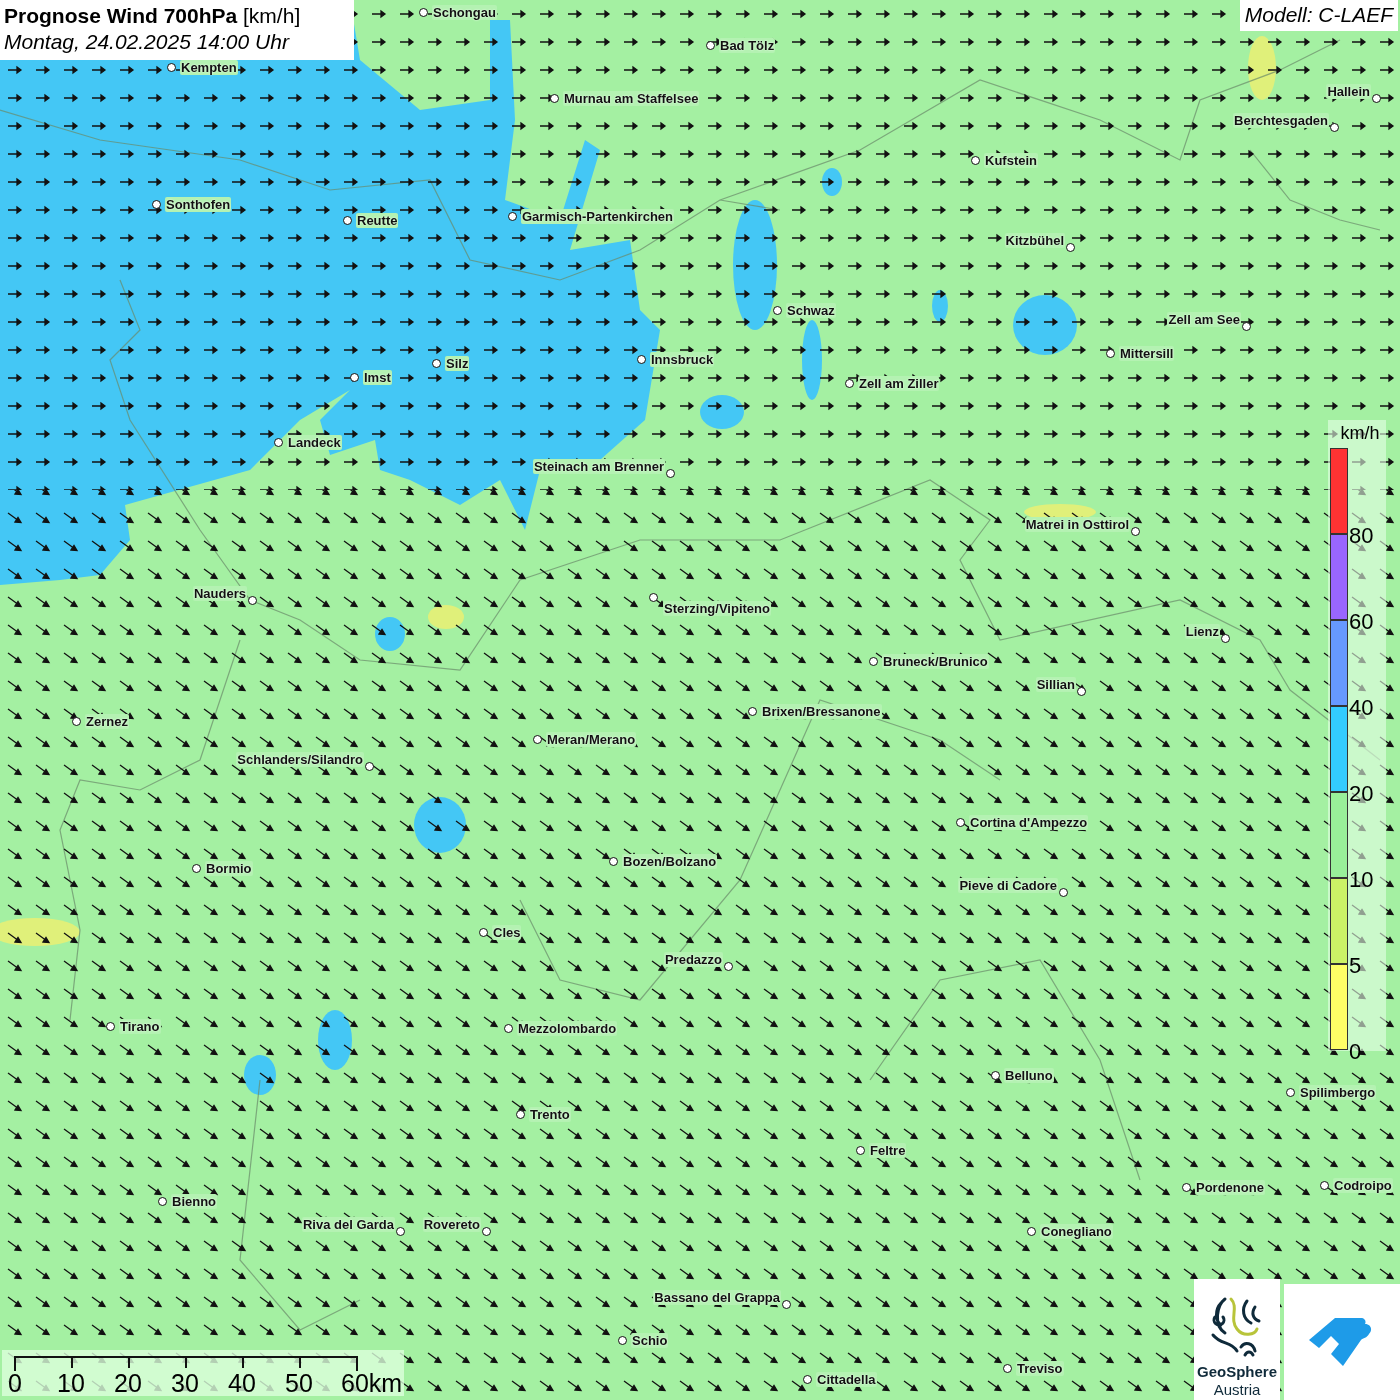 The width and height of the screenshot is (1400, 1400). I want to click on city-label: Schlanders/Silandro, so click(300, 759).